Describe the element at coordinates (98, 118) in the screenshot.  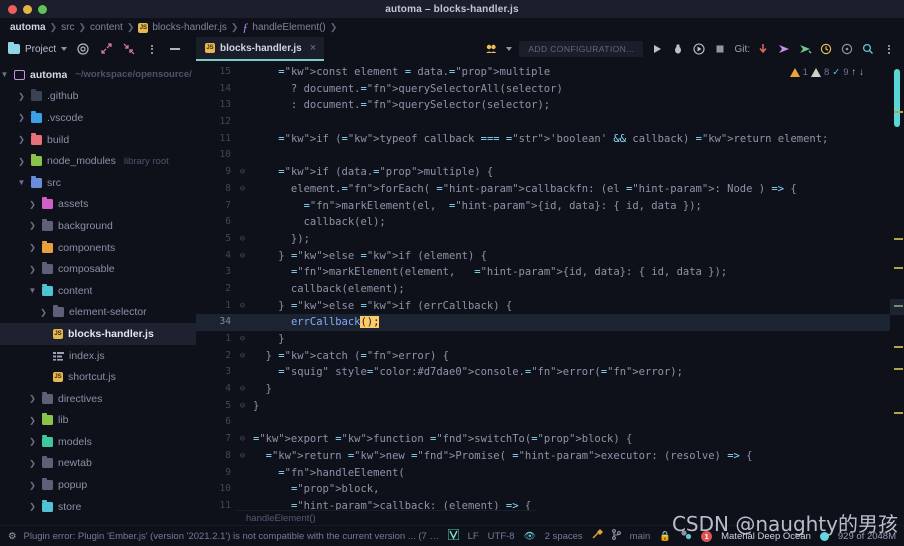
I see `tree-item--vscode: ❯ .vscode` at that location.